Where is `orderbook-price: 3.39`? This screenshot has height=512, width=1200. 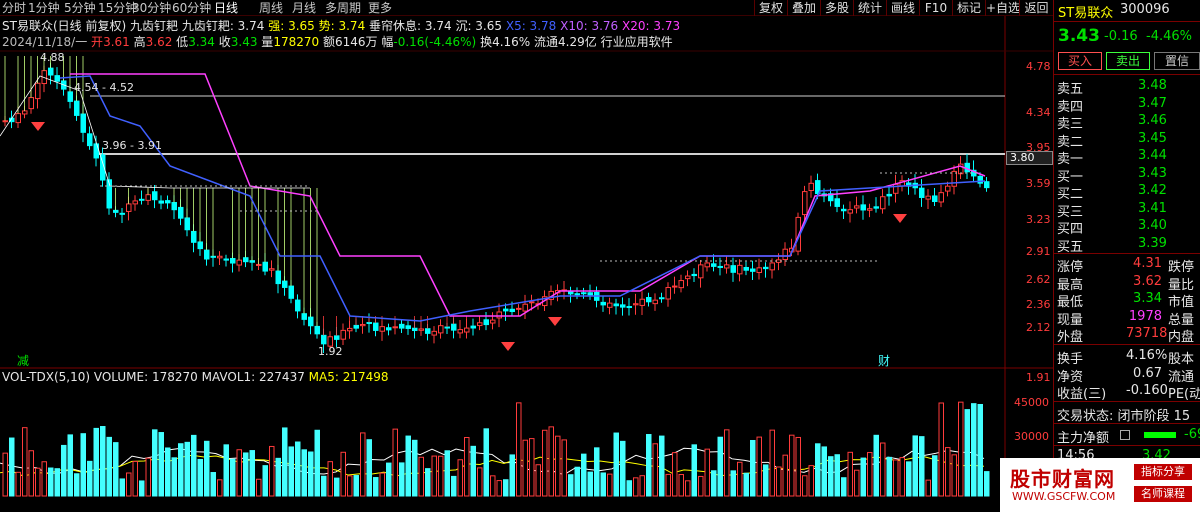 orderbook-price: 3.39 is located at coordinates (1152, 243).